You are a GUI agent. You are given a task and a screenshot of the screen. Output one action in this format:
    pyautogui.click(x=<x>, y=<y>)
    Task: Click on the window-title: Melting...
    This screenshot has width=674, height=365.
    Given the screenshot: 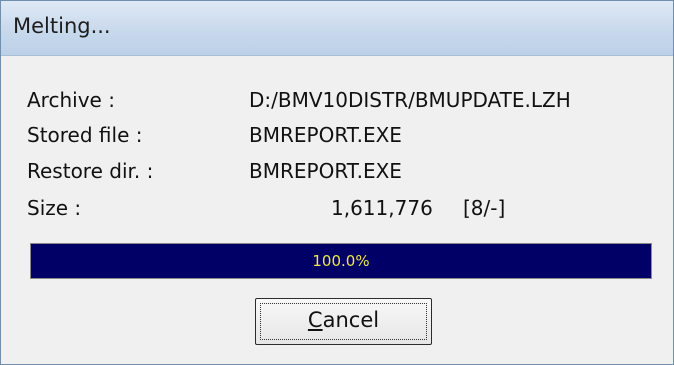 What is the action you would take?
    pyautogui.click(x=62, y=26)
    